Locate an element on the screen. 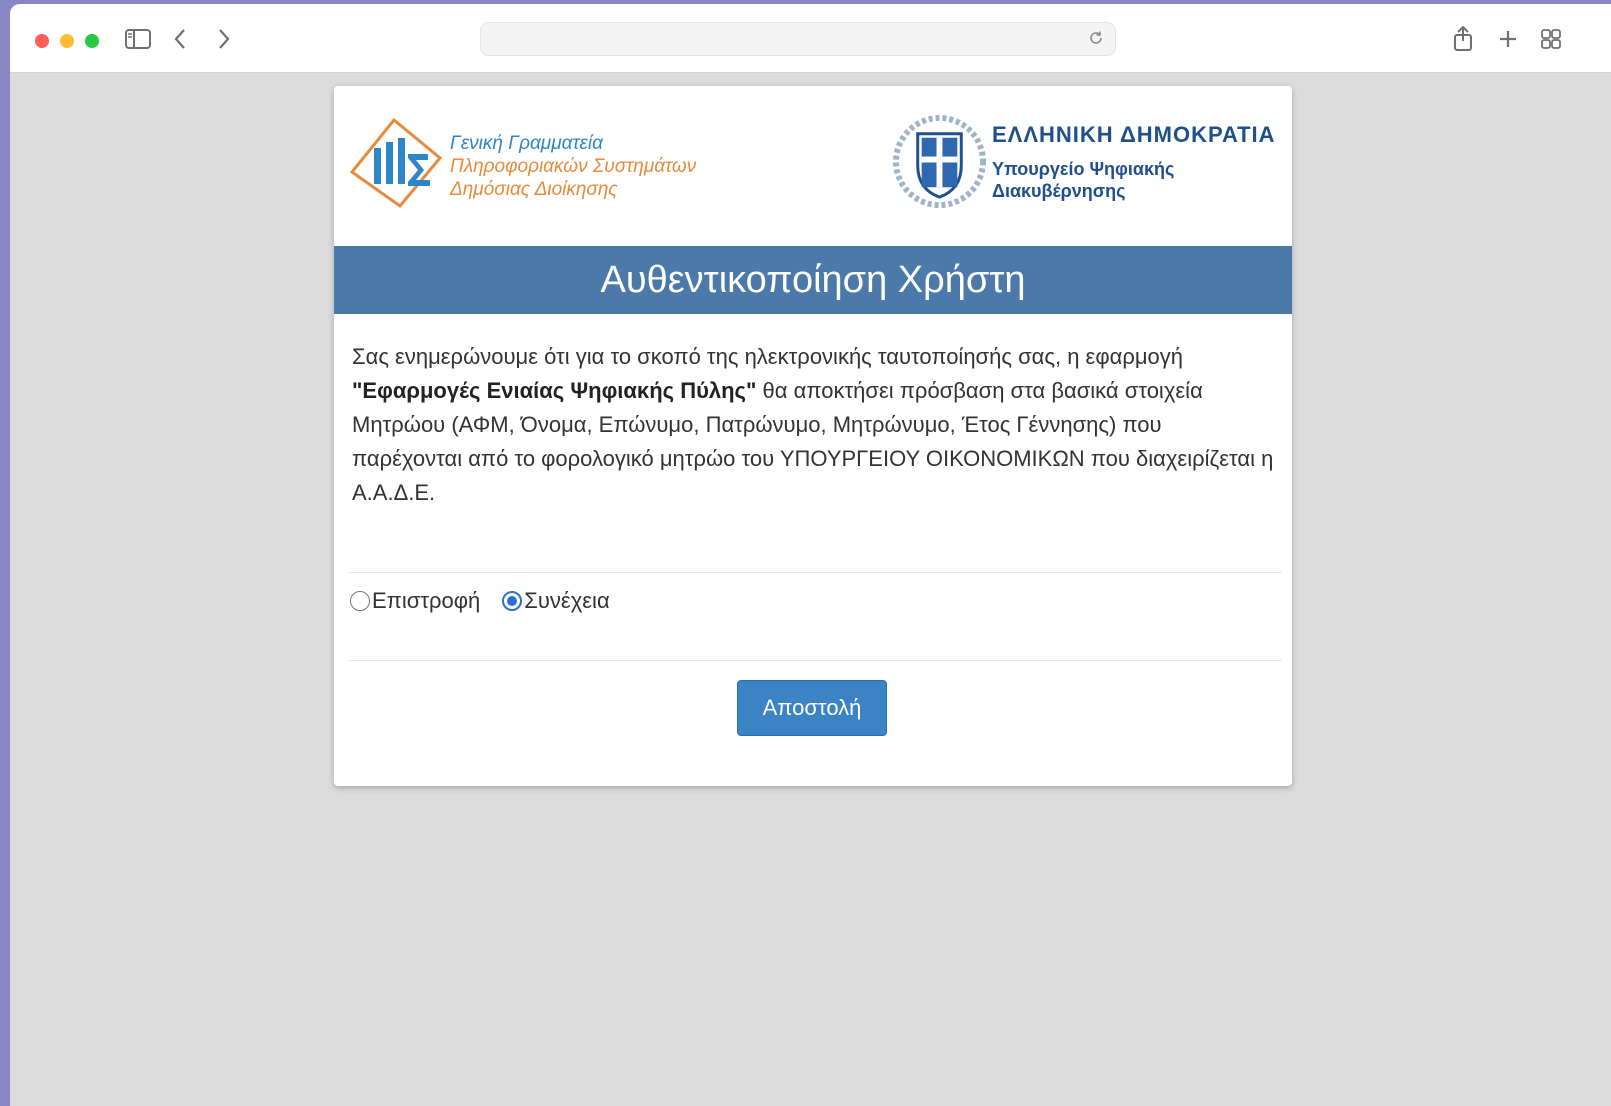 This screenshot has height=1106, width=1611. radio-continue is located at coordinates (512, 601).